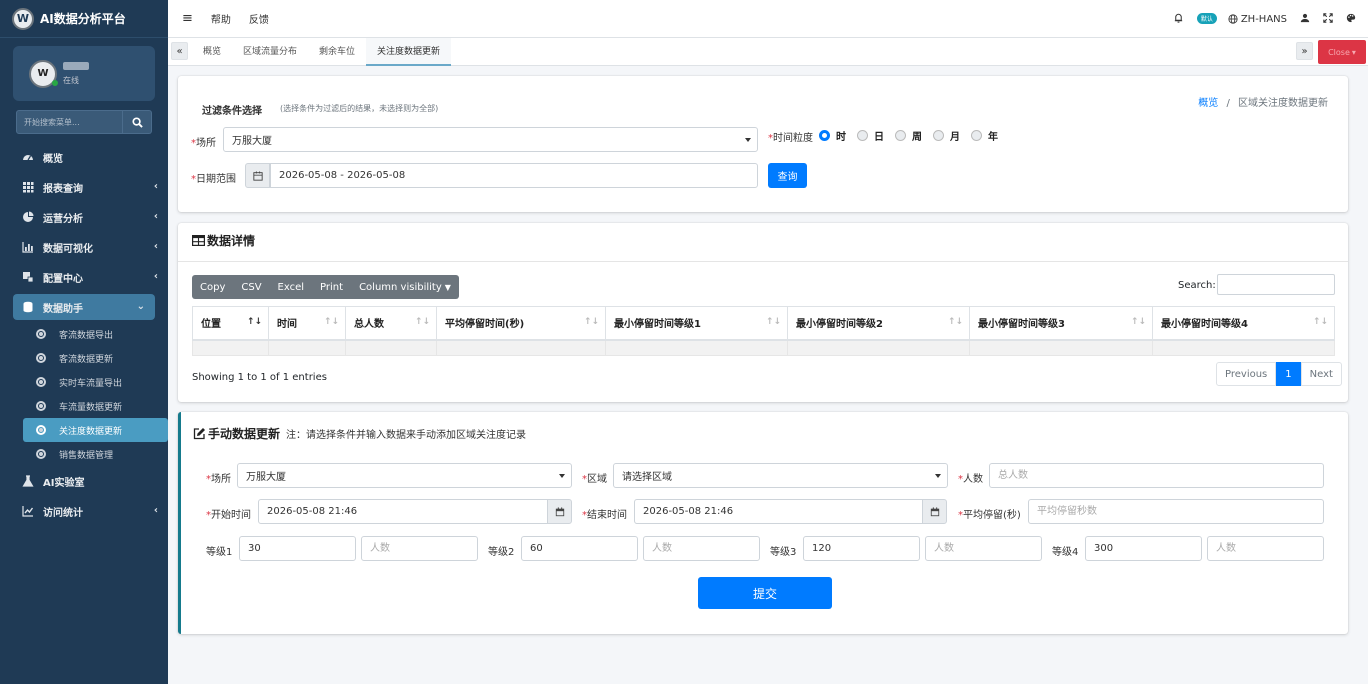 The height and width of the screenshot is (684, 1368). What do you see at coordinates (607, 515) in the screenshot?
I see `end-time-label-text: 结束时间` at bounding box center [607, 515].